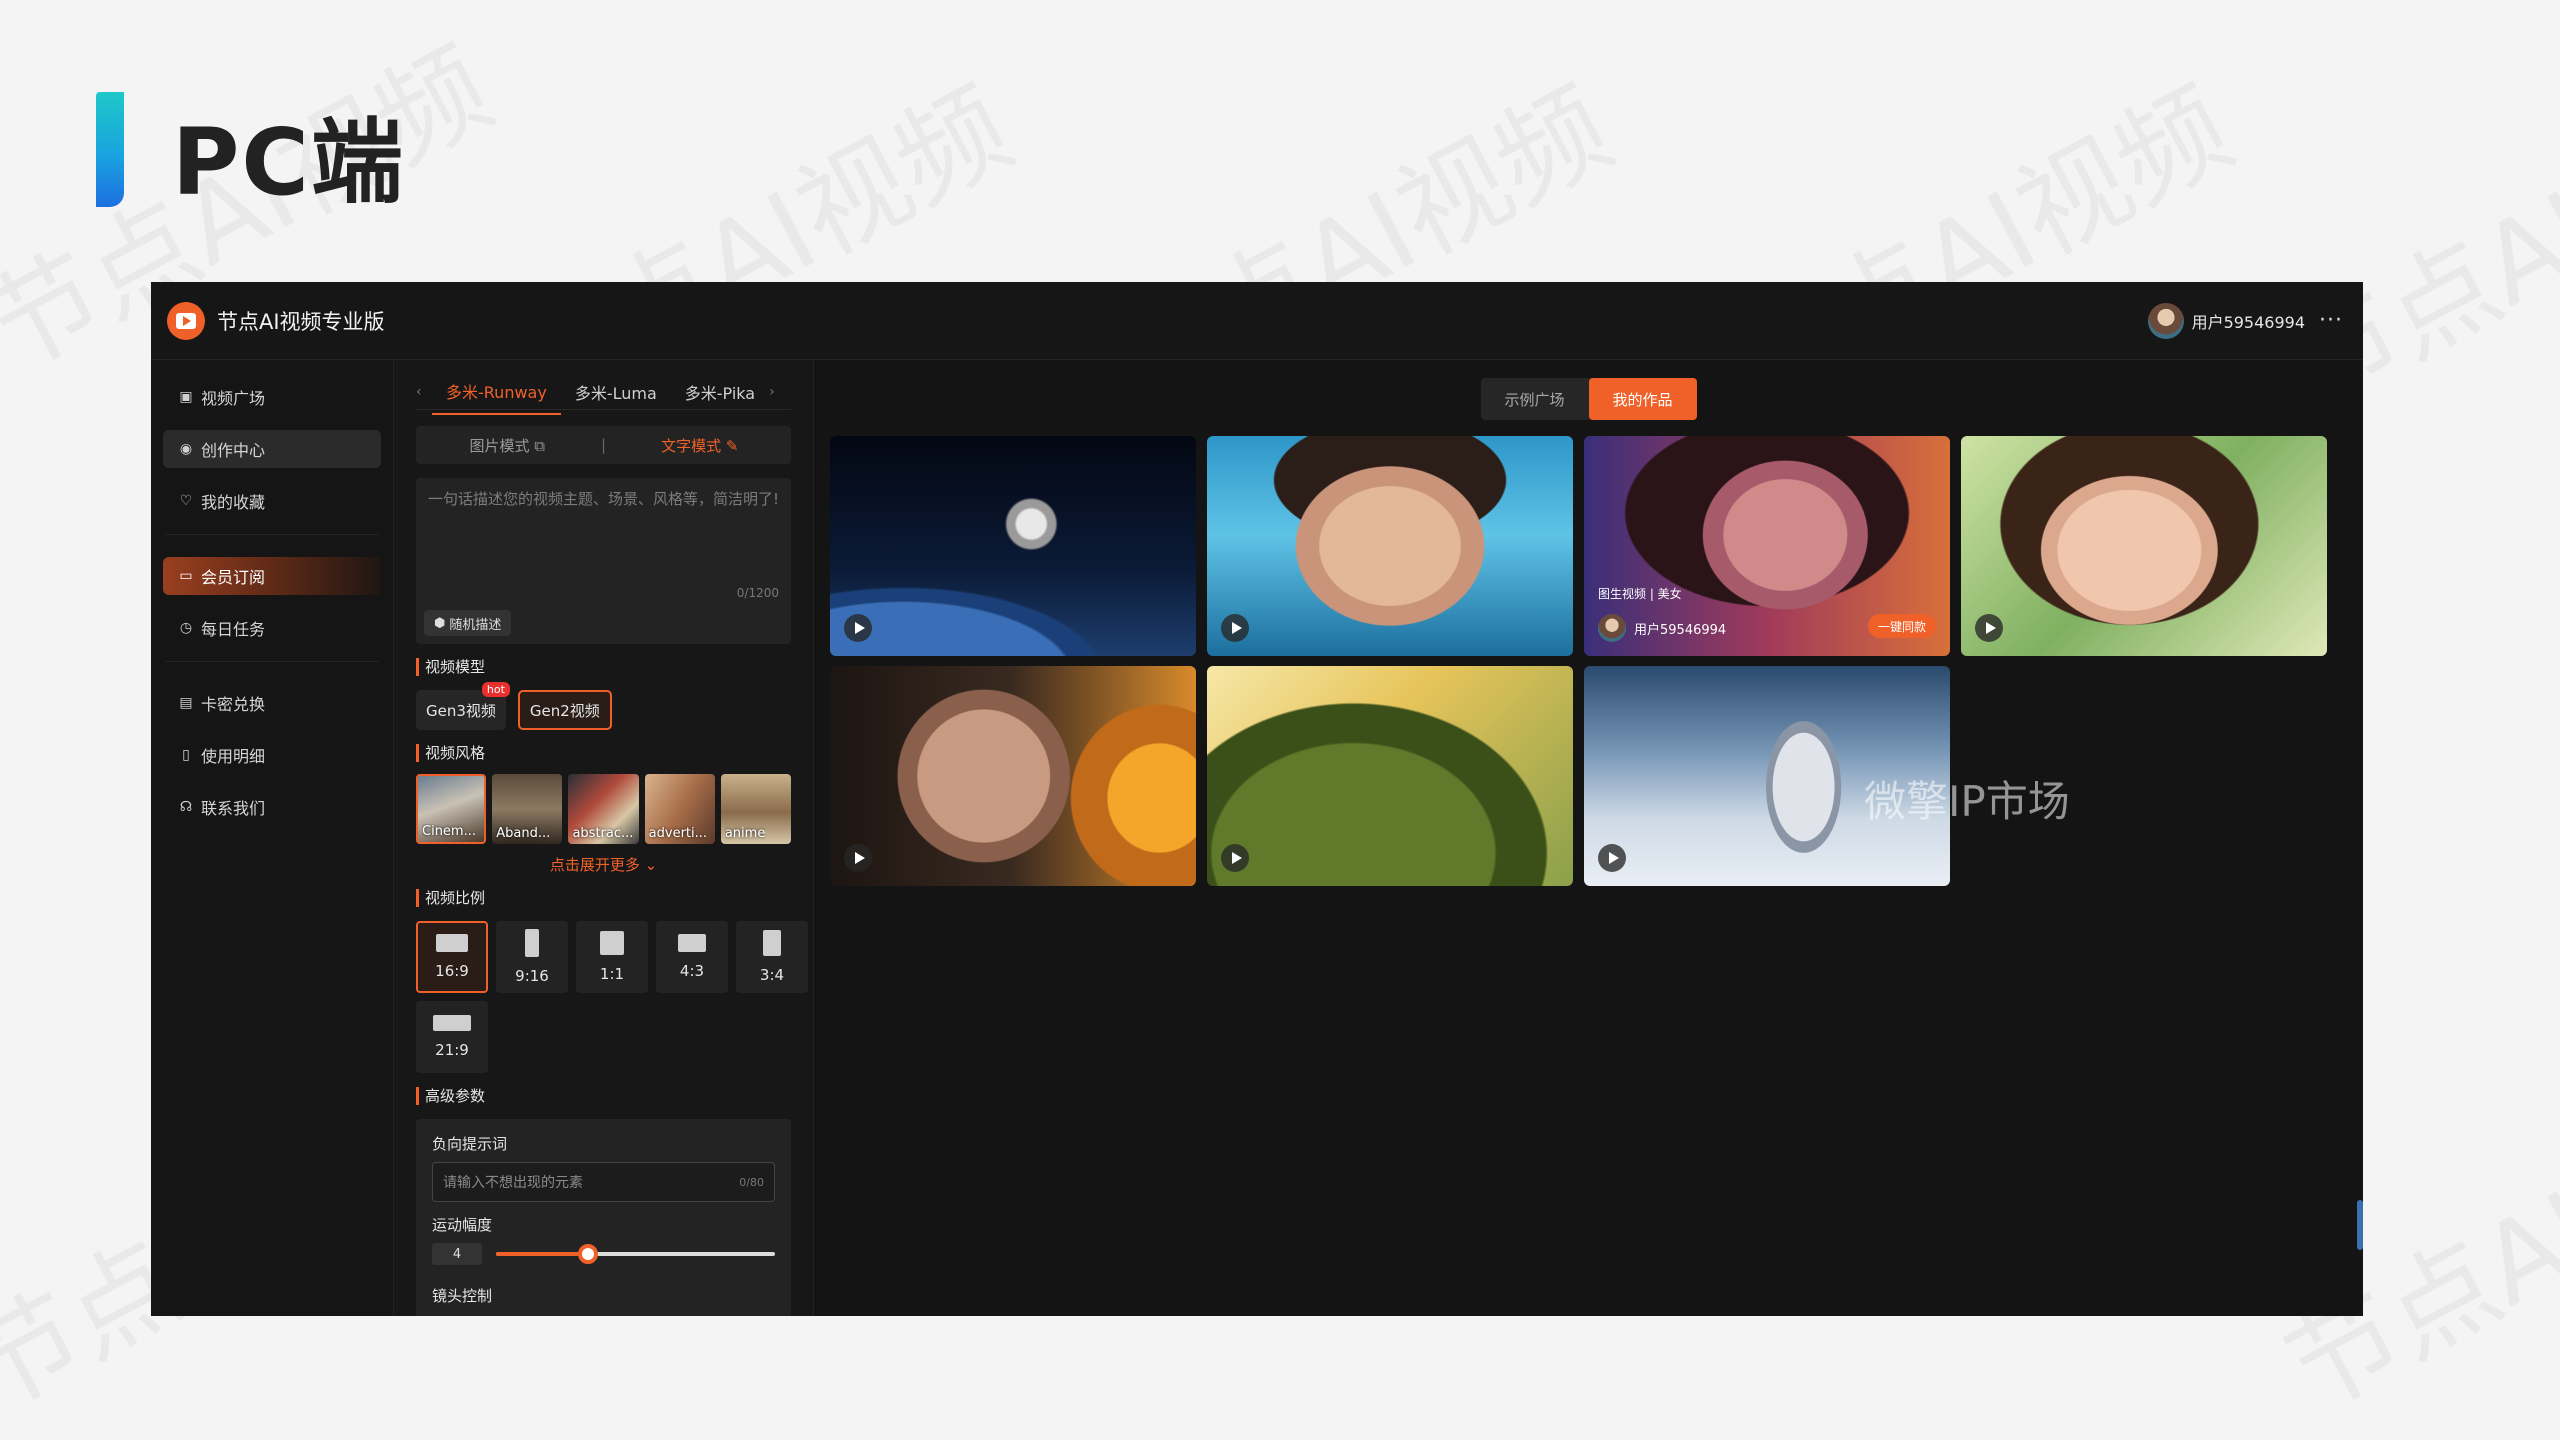  I want to click on sidebar-item-label: 每日任务, so click(233, 629).